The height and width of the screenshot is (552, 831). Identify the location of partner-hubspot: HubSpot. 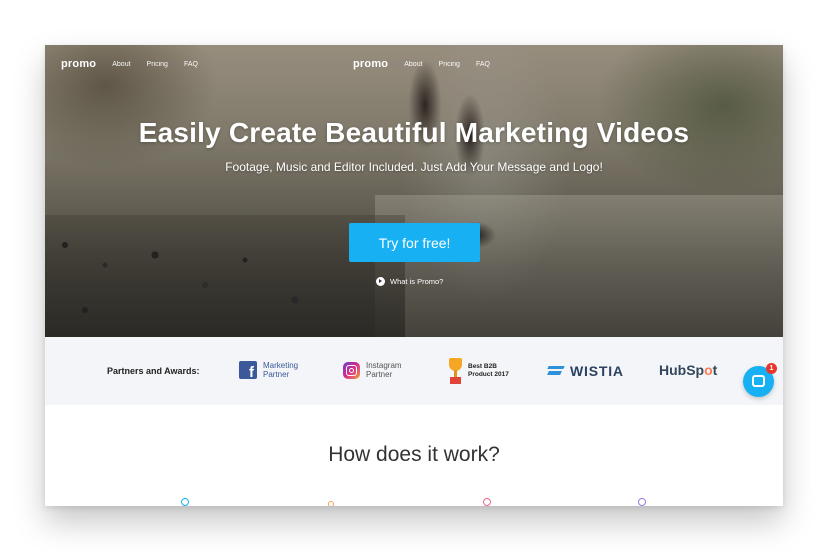
(688, 370).